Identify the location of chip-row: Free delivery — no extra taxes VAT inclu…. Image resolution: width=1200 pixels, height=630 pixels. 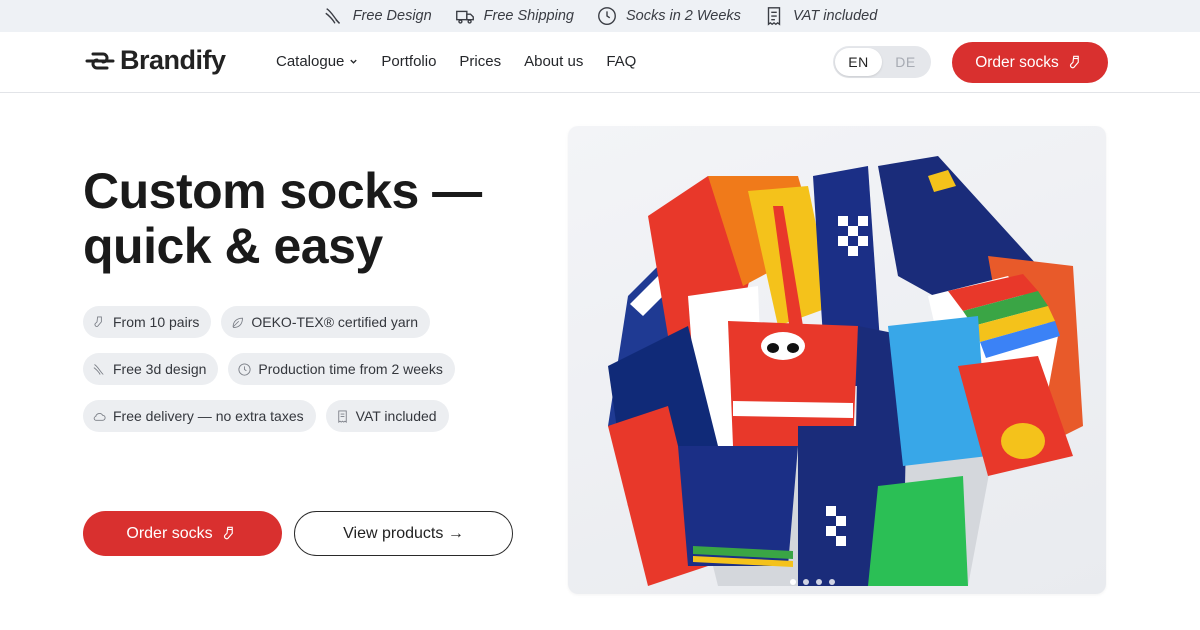
(303, 416).